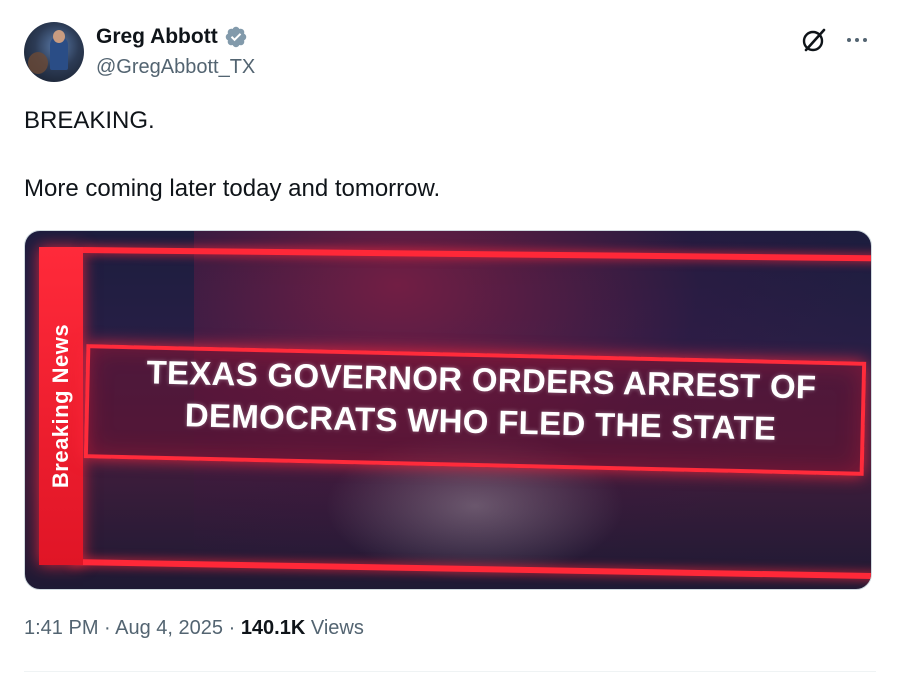 This screenshot has height=676, width=900. I want to click on verified-badge-icon, so click(236, 37).